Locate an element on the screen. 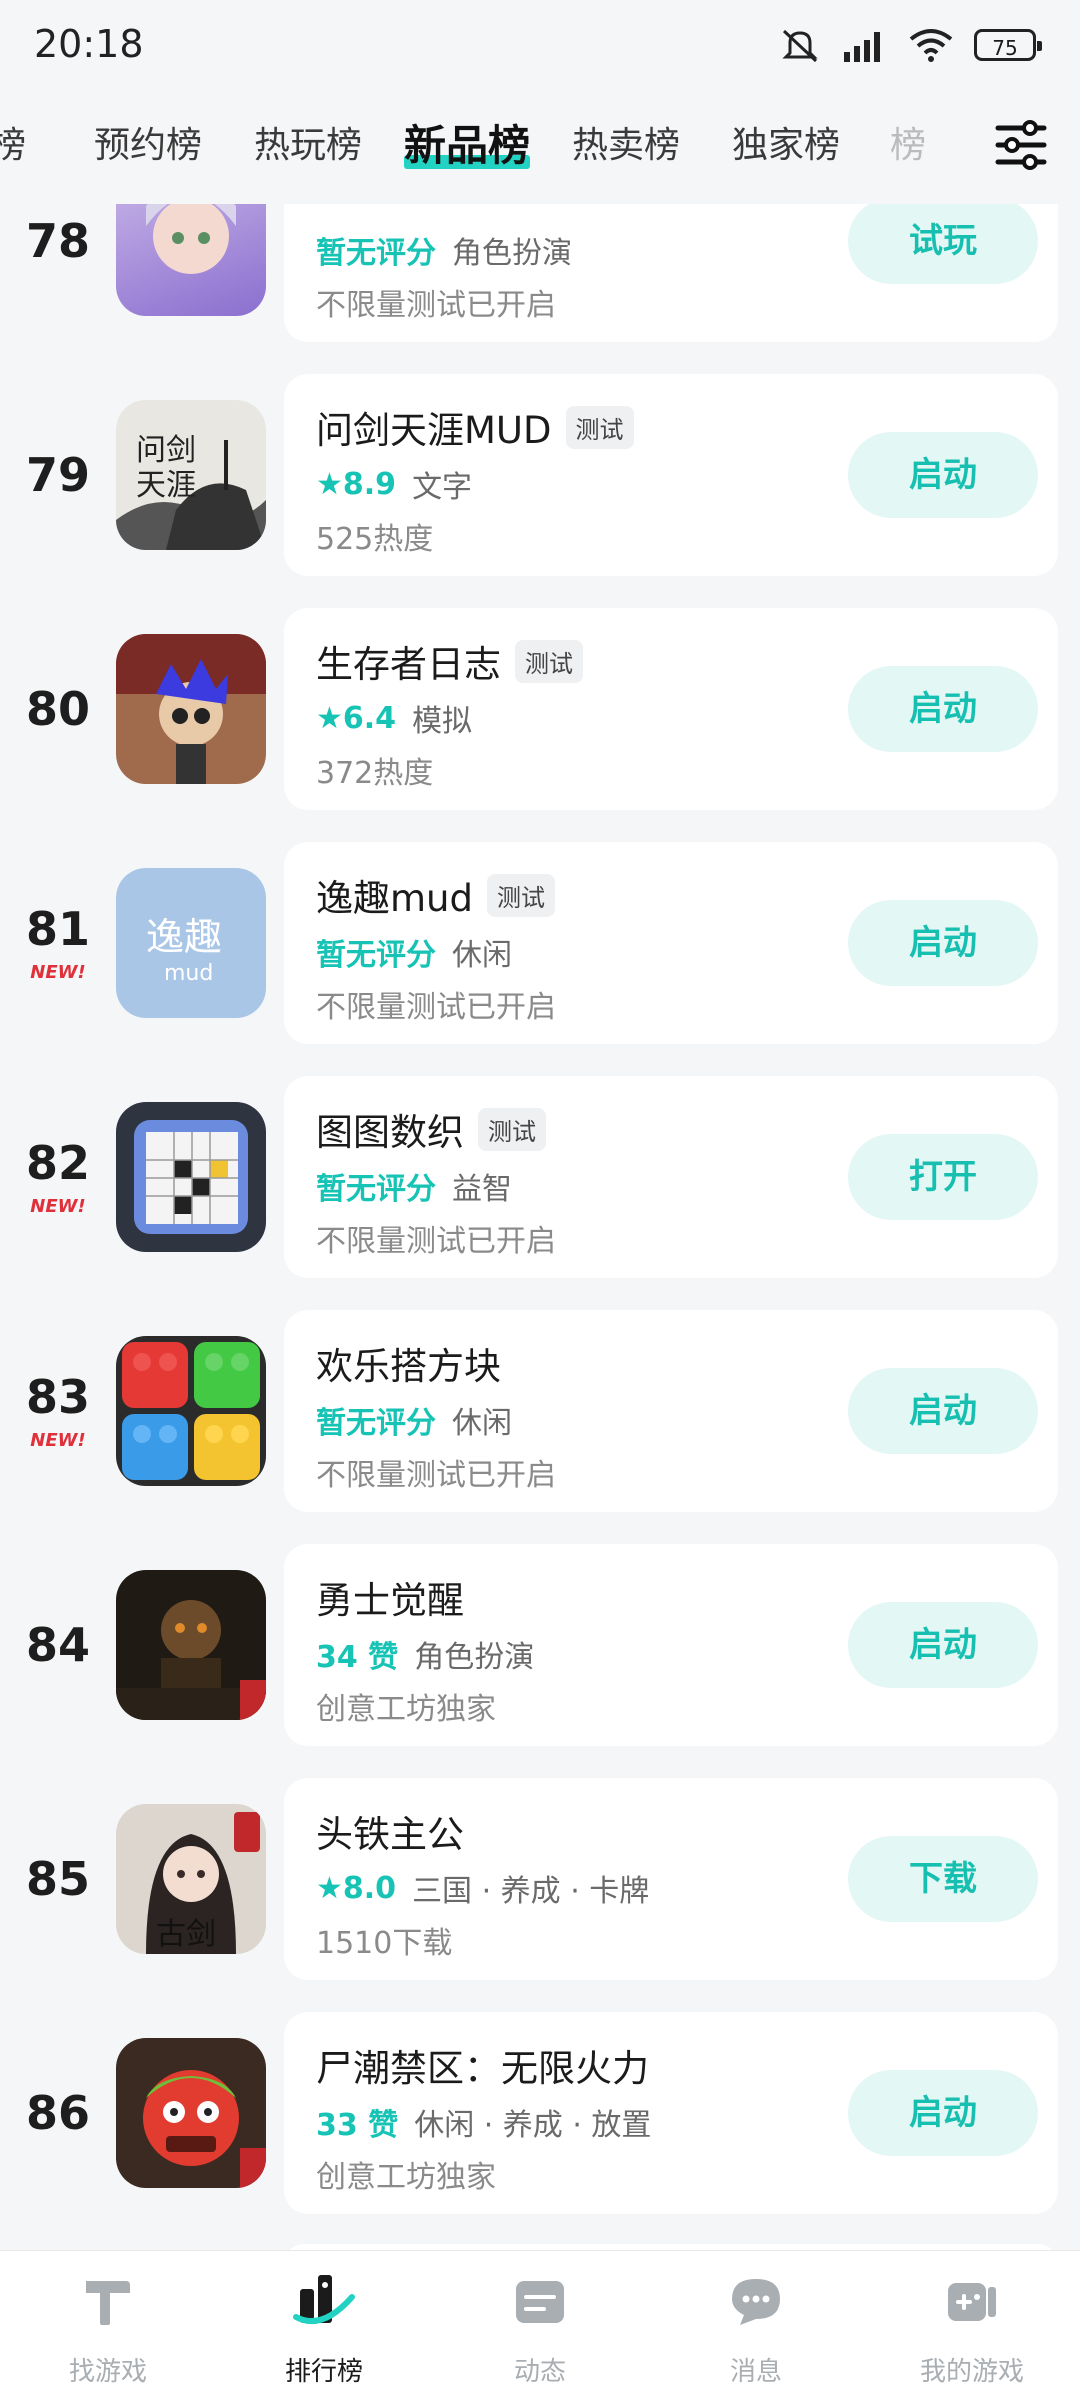  list-item: 80 生存者日志 测试 ★6.4 模拟 372热度 启动 is located at coordinates (540, 709).